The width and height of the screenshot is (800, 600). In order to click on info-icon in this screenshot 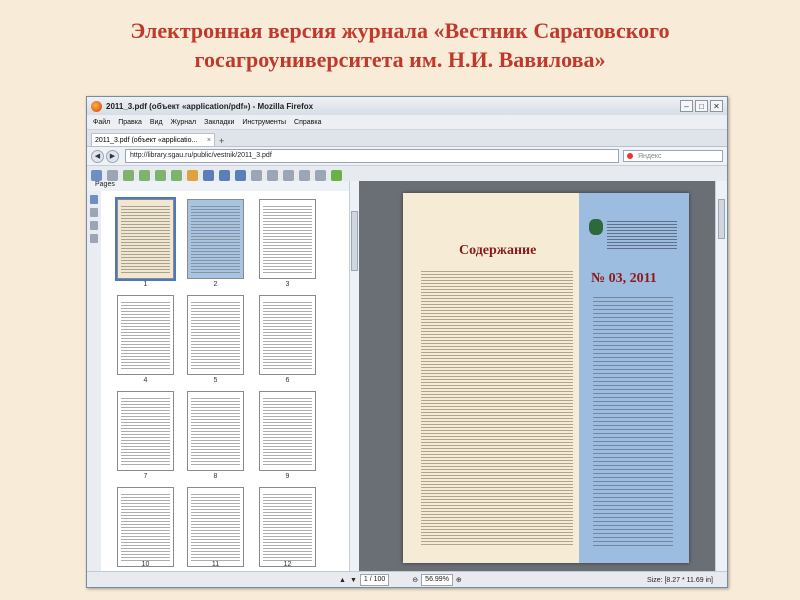, I will do `click(336, 175)`.